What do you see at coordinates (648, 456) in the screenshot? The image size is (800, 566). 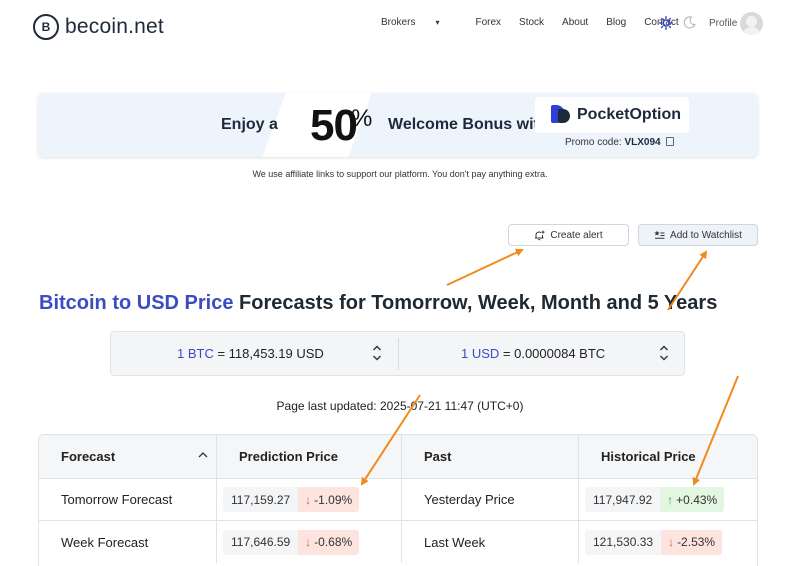 I see `column-header-historical-price: Historical Price` at bounding box center [648, 456].